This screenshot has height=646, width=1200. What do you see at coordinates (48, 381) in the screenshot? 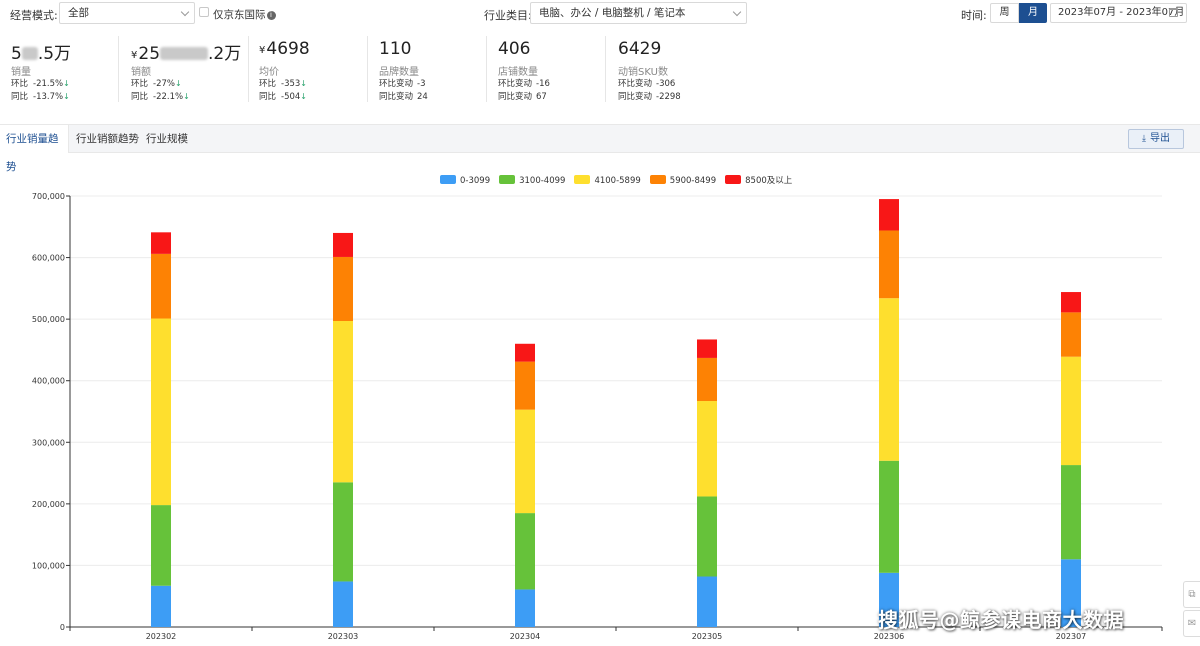
I see `y-tick-label: 400,000` at bounding box center [48, 381].